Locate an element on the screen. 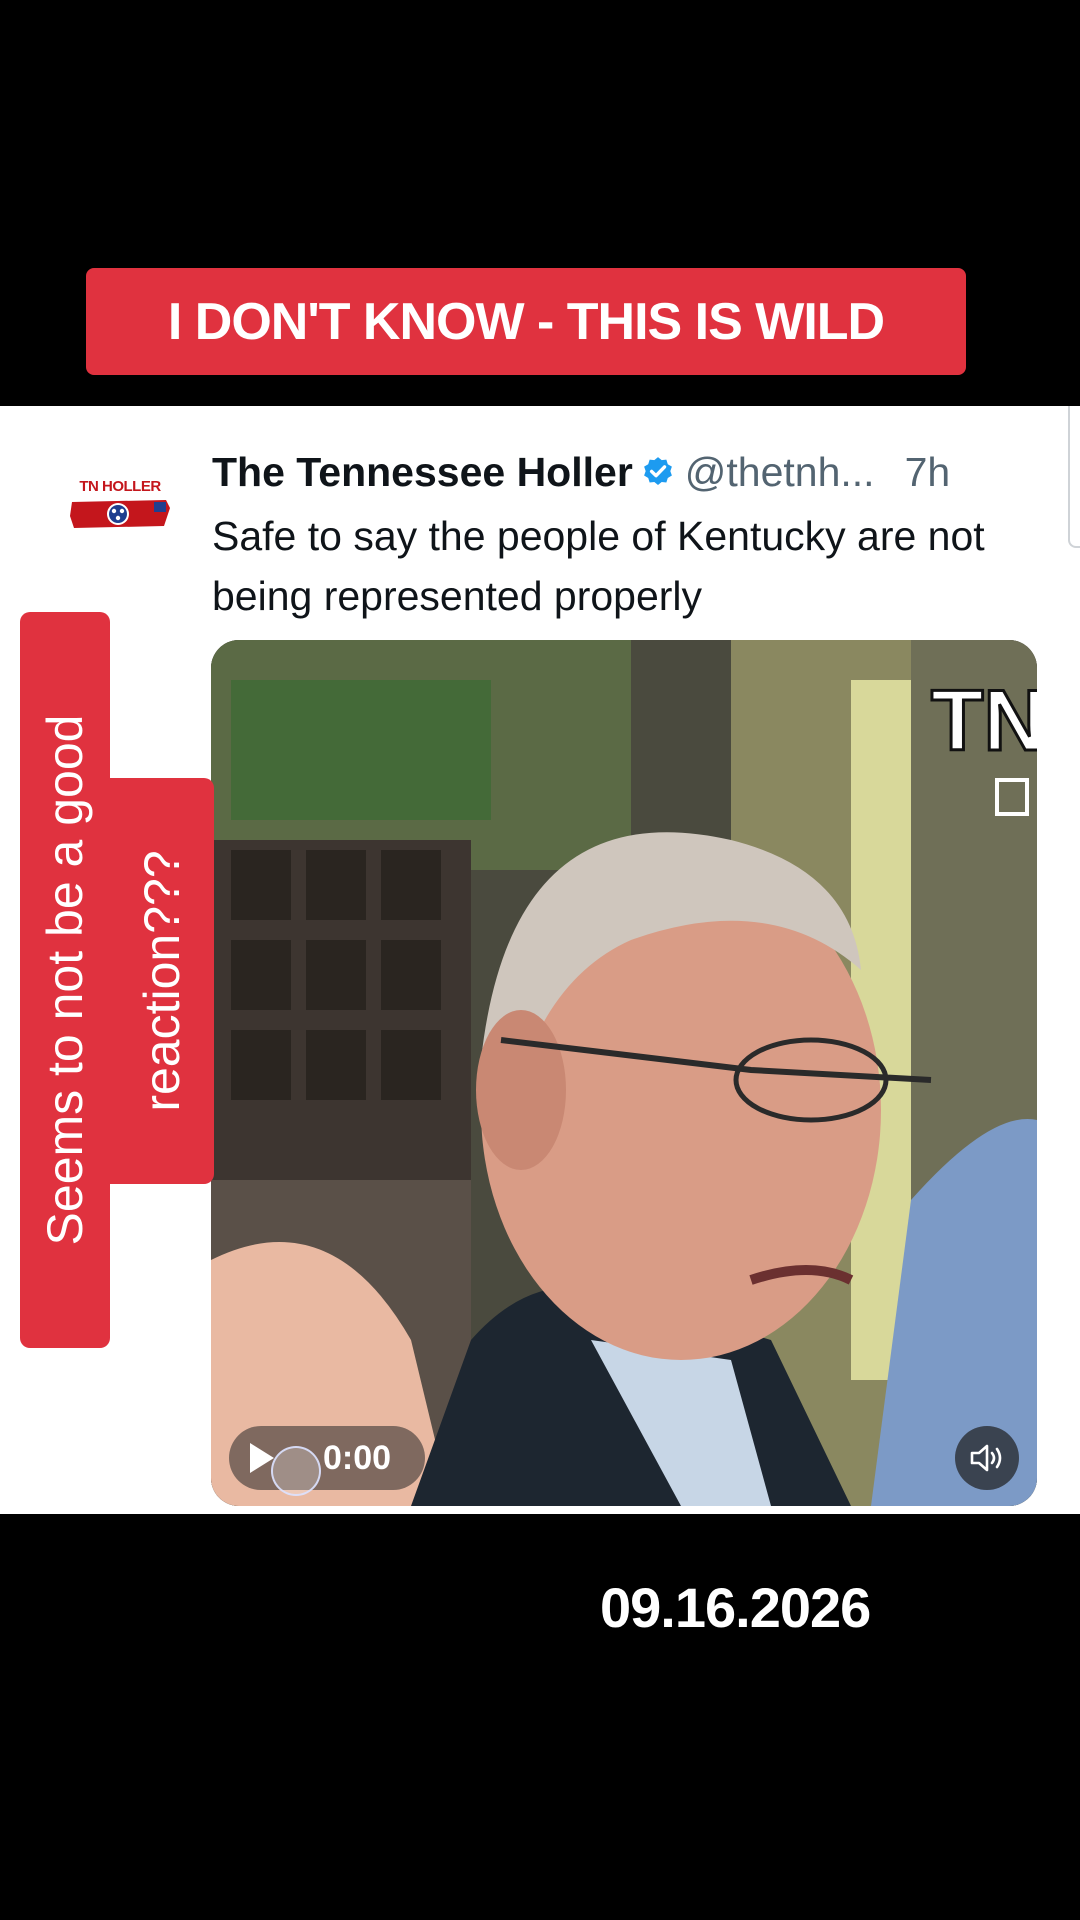 The height and width of the screenshot is (1920, 1080). mute-button is located at coordinates (987, 1458).